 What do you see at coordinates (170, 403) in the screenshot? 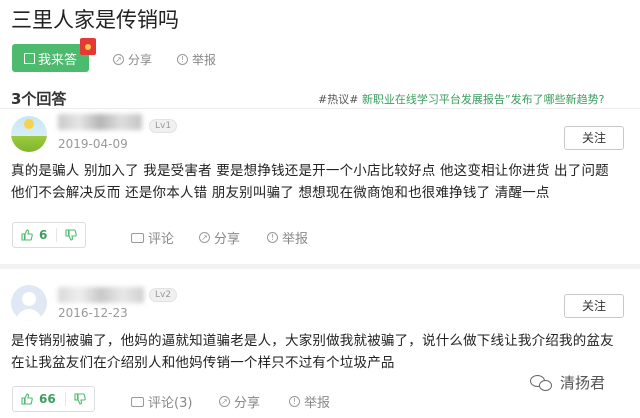
I see `comment-label: 评论(3)` at bounding box center [170, 403].